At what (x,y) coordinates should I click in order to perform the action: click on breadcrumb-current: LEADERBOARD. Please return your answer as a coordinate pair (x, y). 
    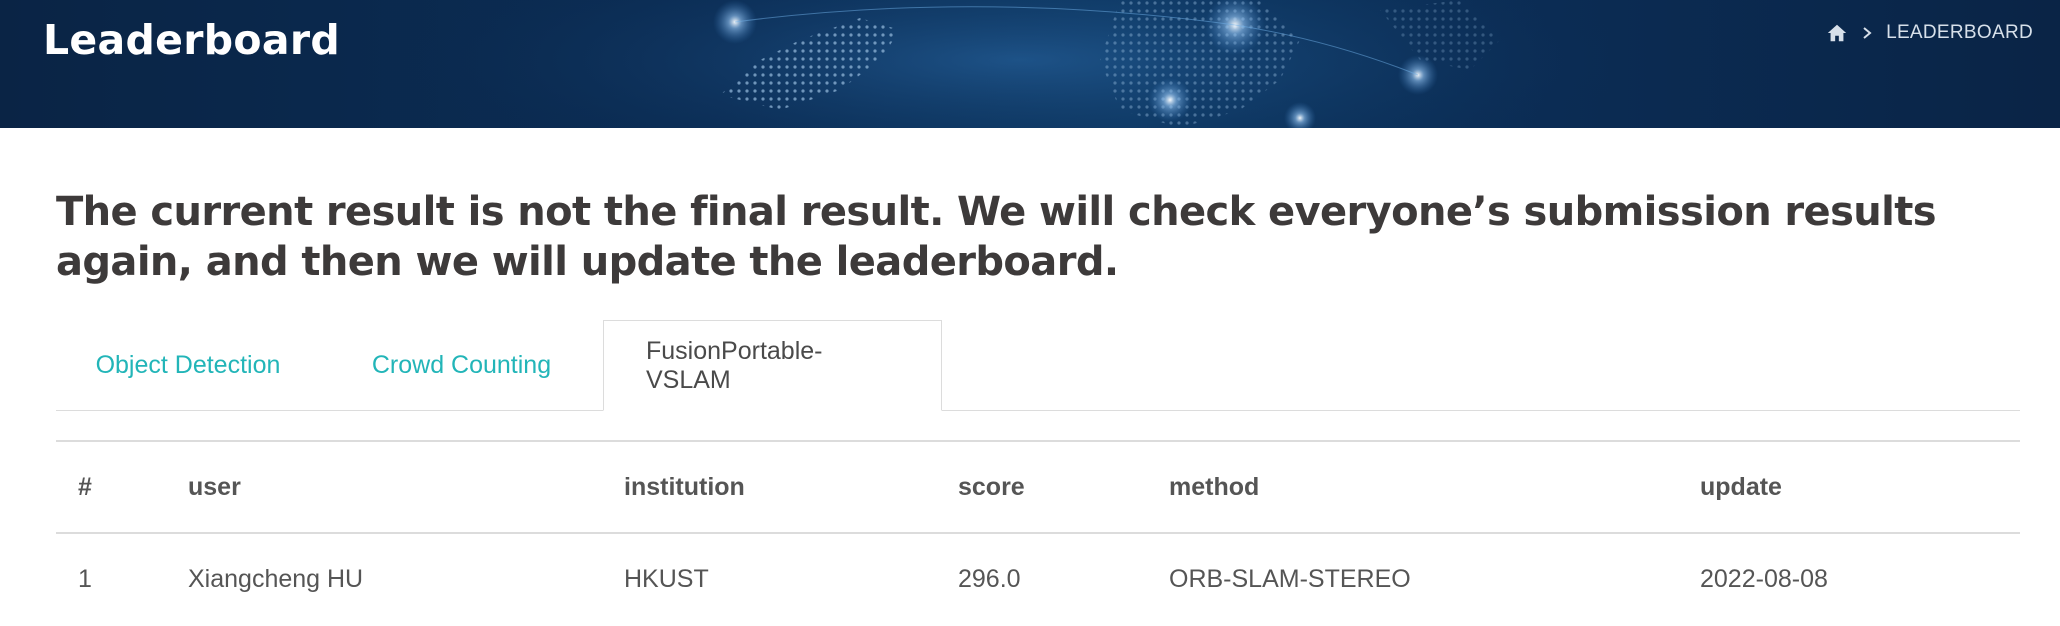
    Looking at the image, I should click on (1959, 32).